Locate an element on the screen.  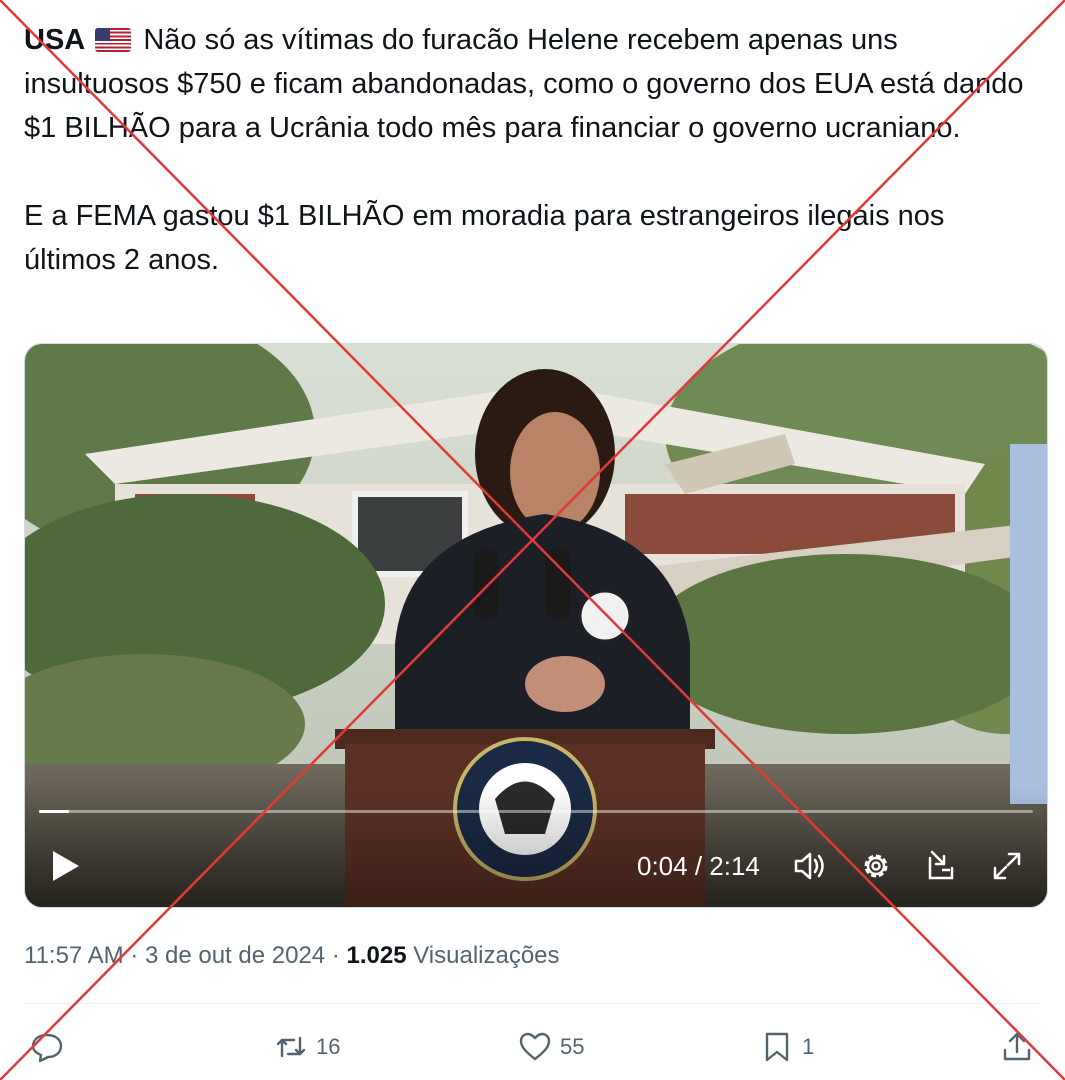
share-icon is located at coordinates (1017, 1046).